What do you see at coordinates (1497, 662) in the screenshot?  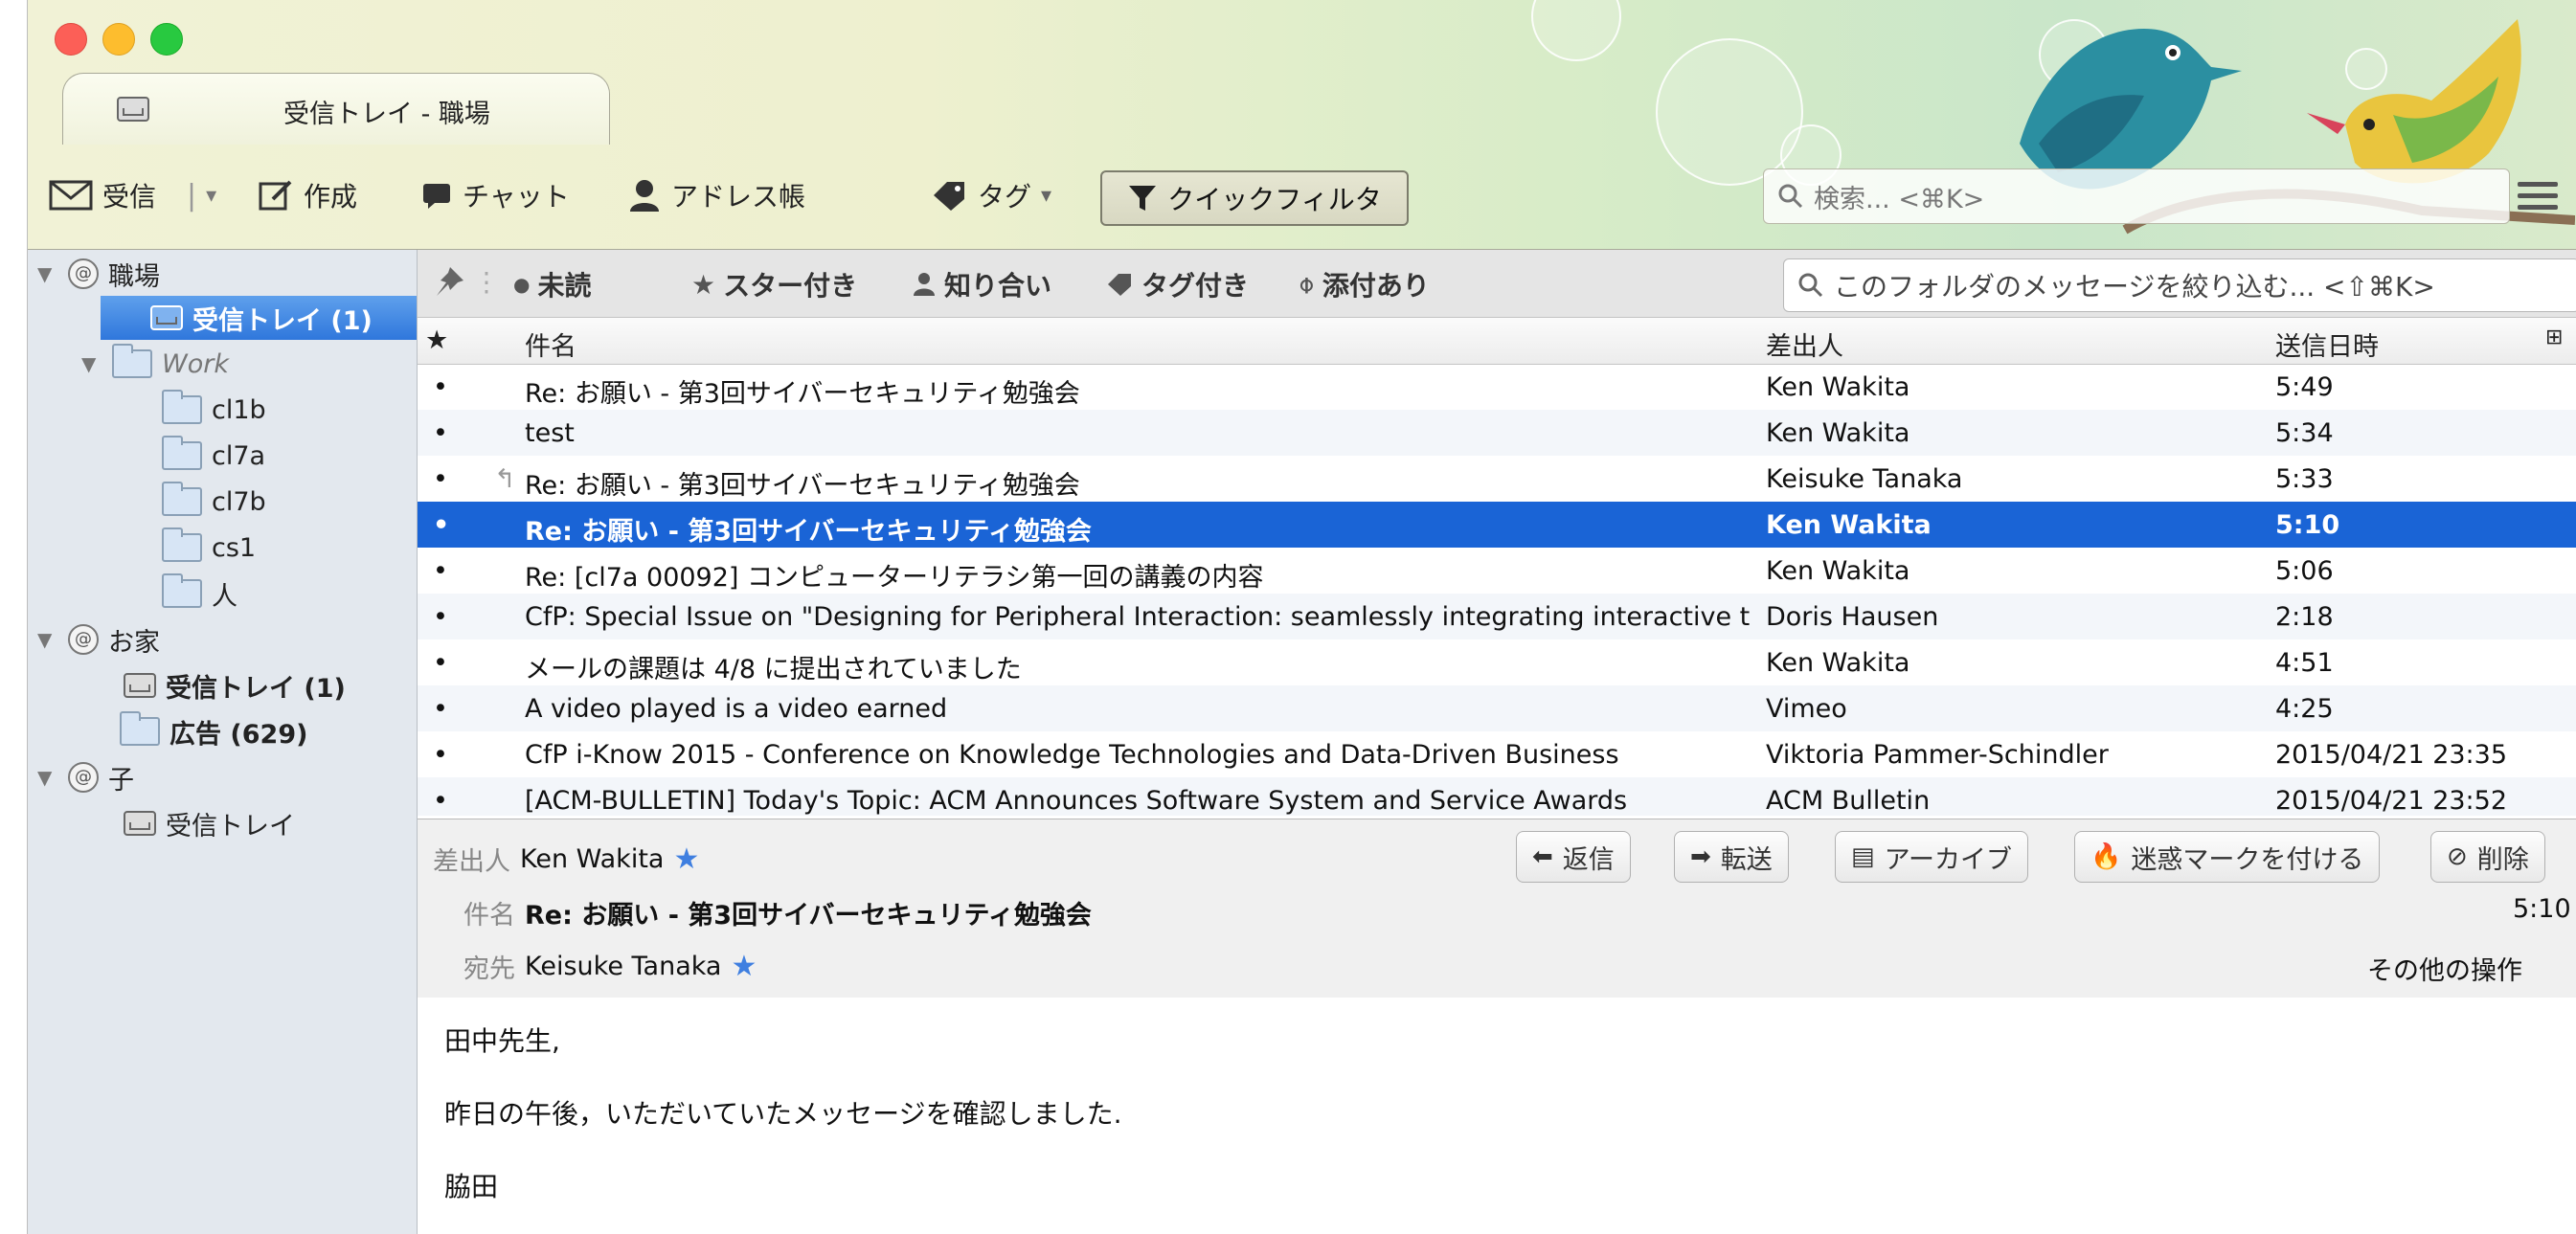 I see `message-row: • メールの課題は 4/8 に提出されていました Ken Wakita 4:51` at bounding box center [1497, 662].